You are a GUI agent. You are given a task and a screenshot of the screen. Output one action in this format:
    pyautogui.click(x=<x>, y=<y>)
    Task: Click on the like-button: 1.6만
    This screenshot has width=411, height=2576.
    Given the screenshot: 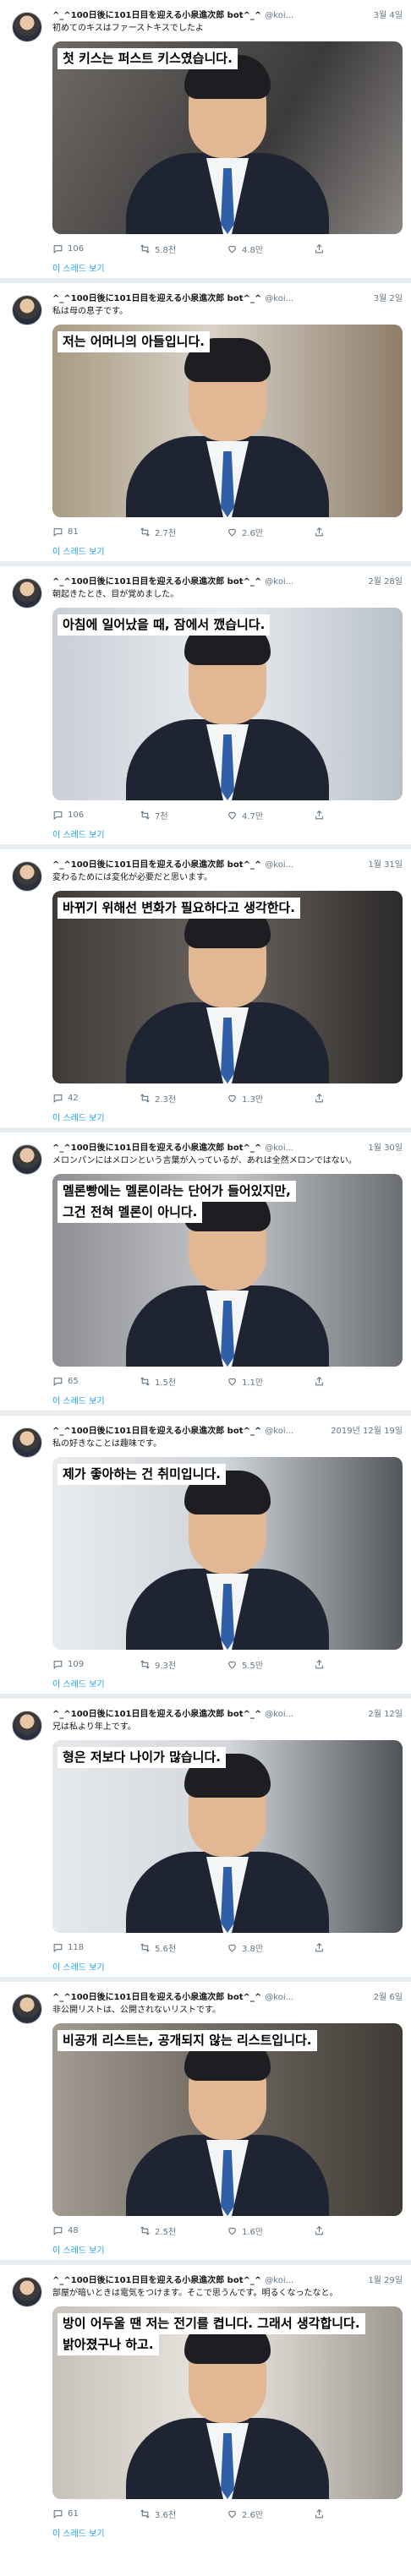 What is the action you would take?
    pyautogui.click(x=271, y=2230)
    